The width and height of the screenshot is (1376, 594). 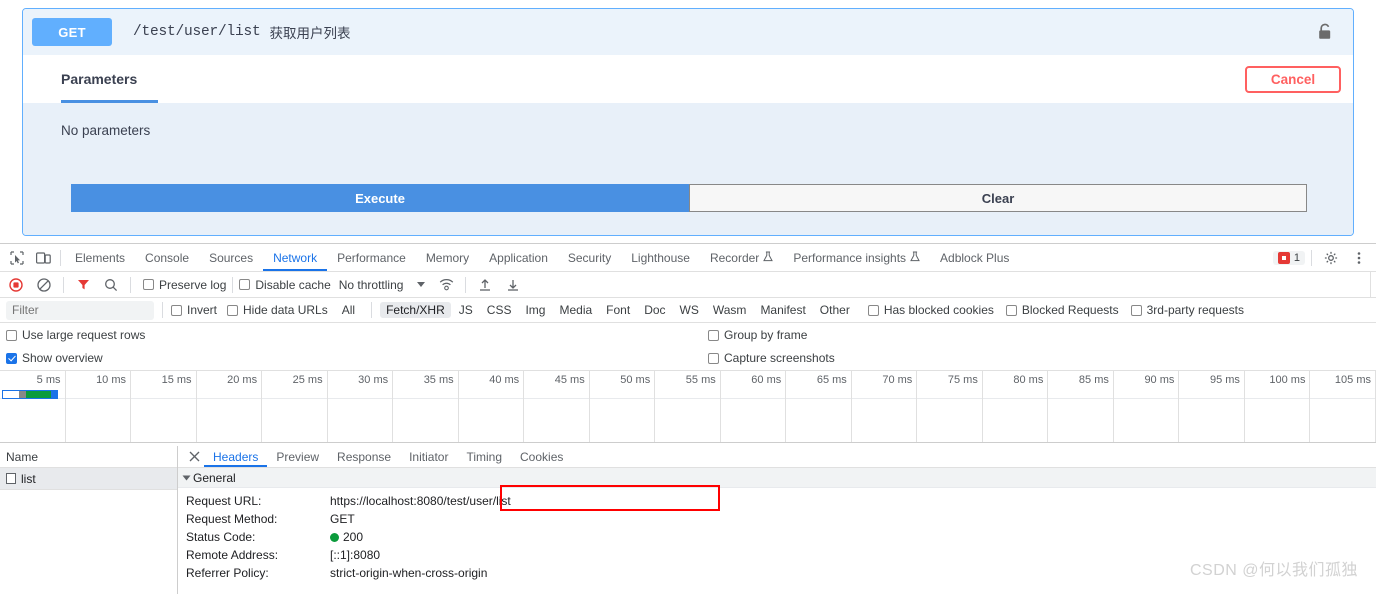 What do you see at coordinates (1296, 257) in the screenshot?
I see `error-count: 1` at bounding box center [1296, 257].